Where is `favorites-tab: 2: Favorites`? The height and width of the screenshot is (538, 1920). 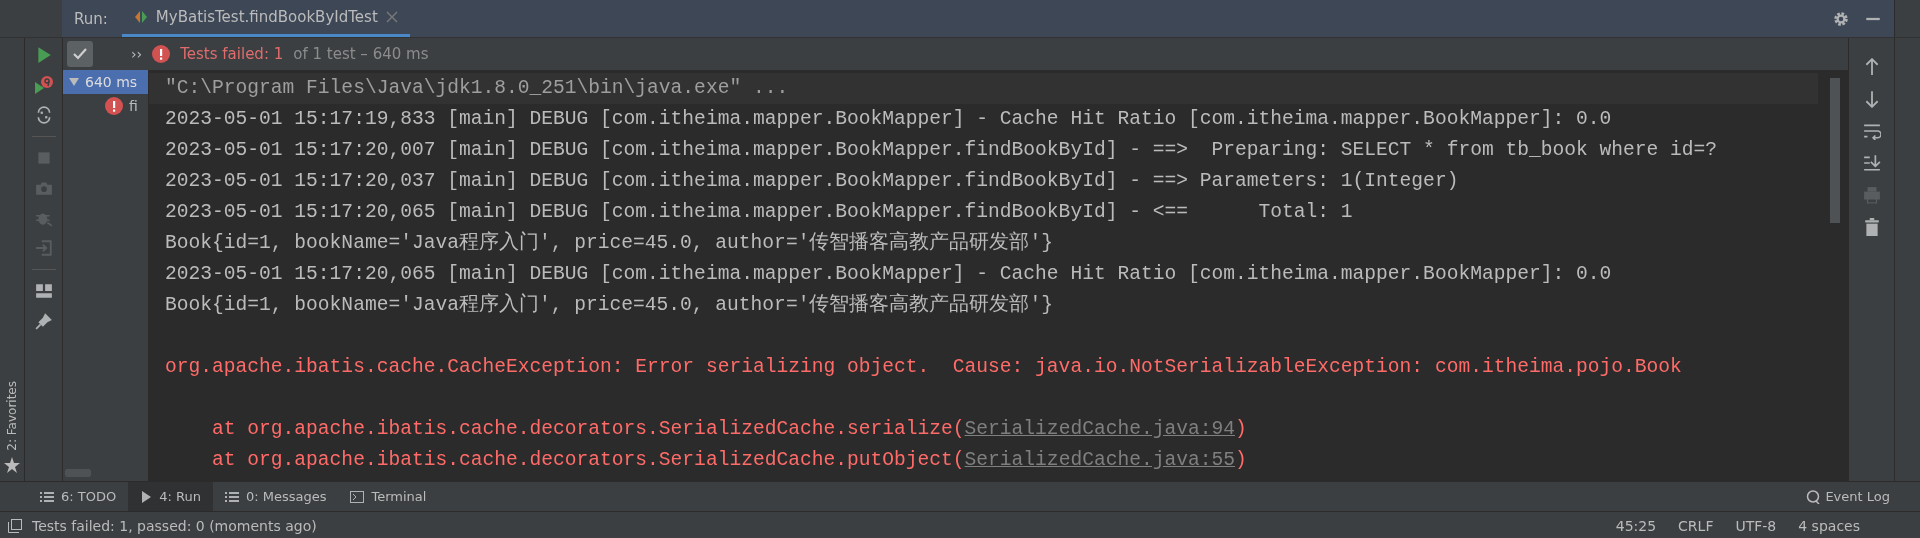 favorites-tab: 2: Favorites is located at coordinates (12, 416).